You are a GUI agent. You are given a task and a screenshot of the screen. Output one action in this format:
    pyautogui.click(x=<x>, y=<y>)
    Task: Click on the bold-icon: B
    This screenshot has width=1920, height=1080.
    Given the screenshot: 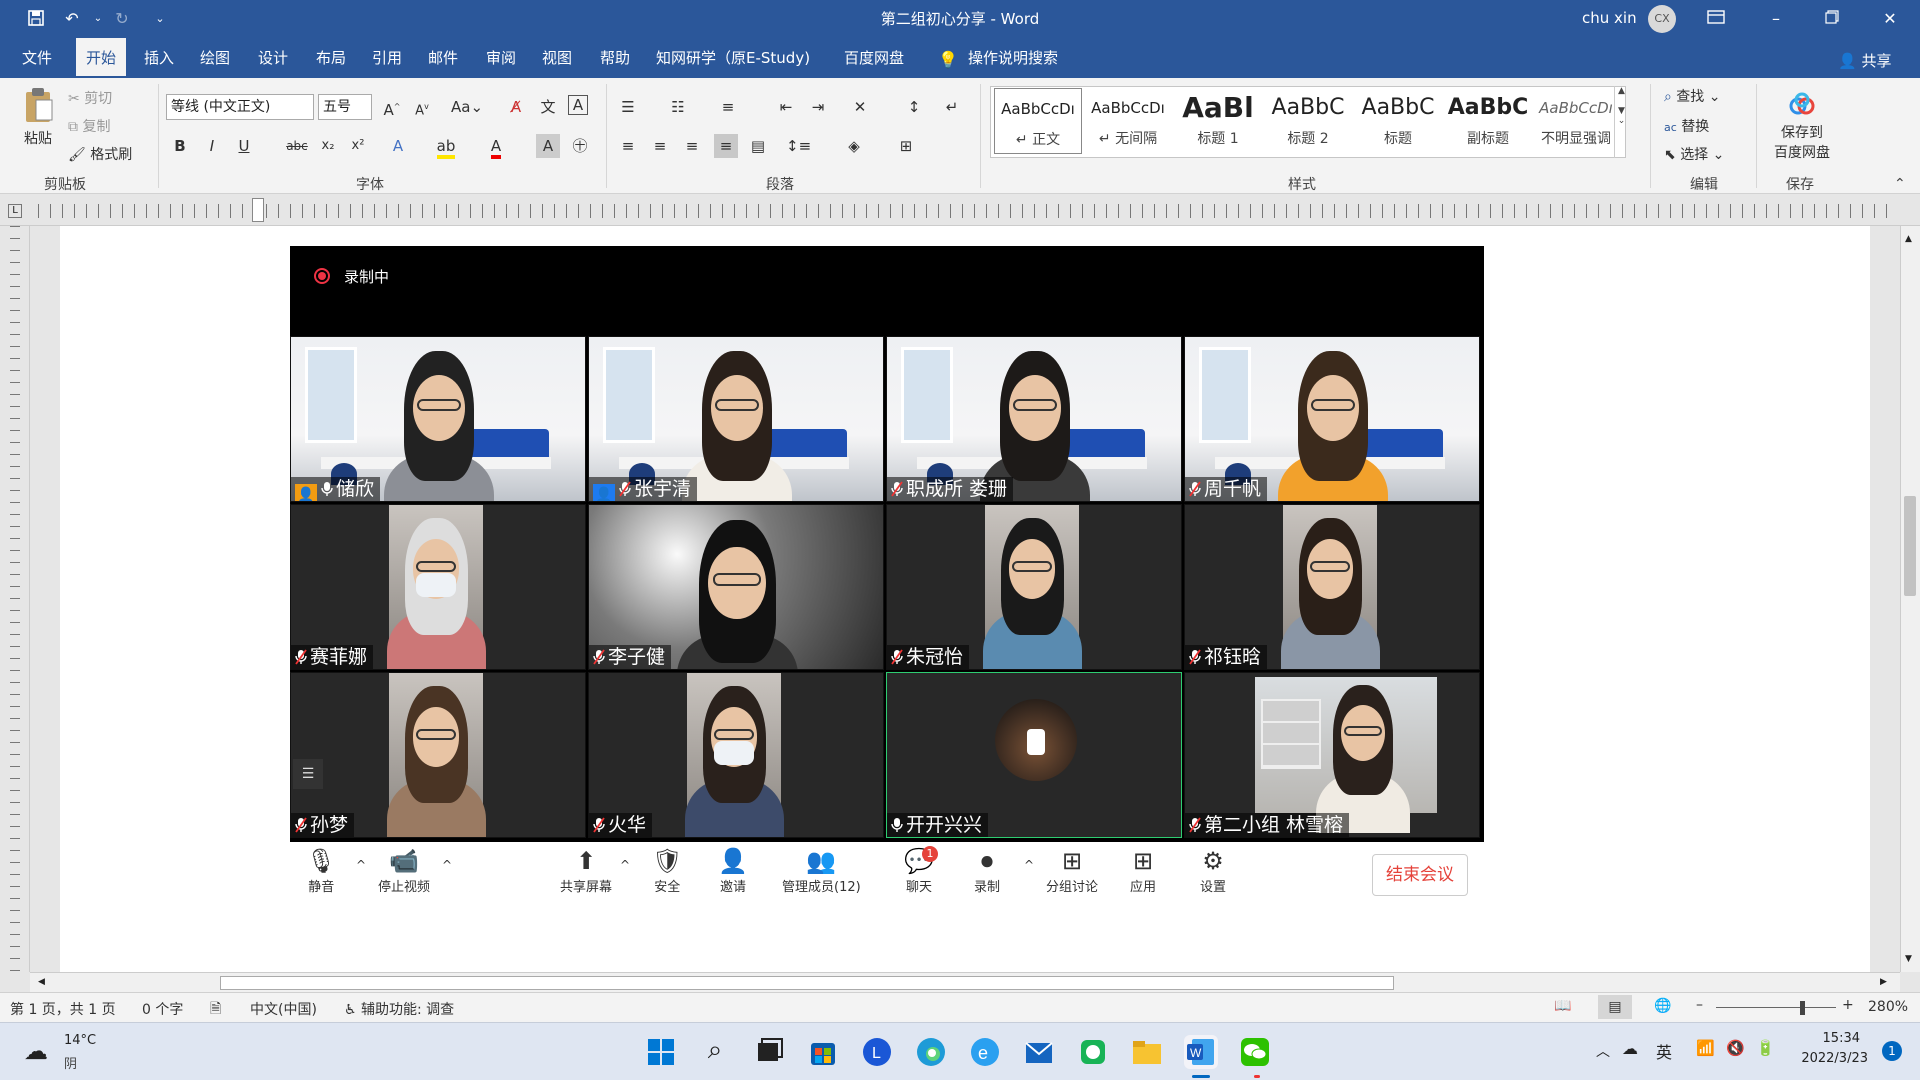 What is the action you would take?
    pyautogui.click(x=180, y=146)
    